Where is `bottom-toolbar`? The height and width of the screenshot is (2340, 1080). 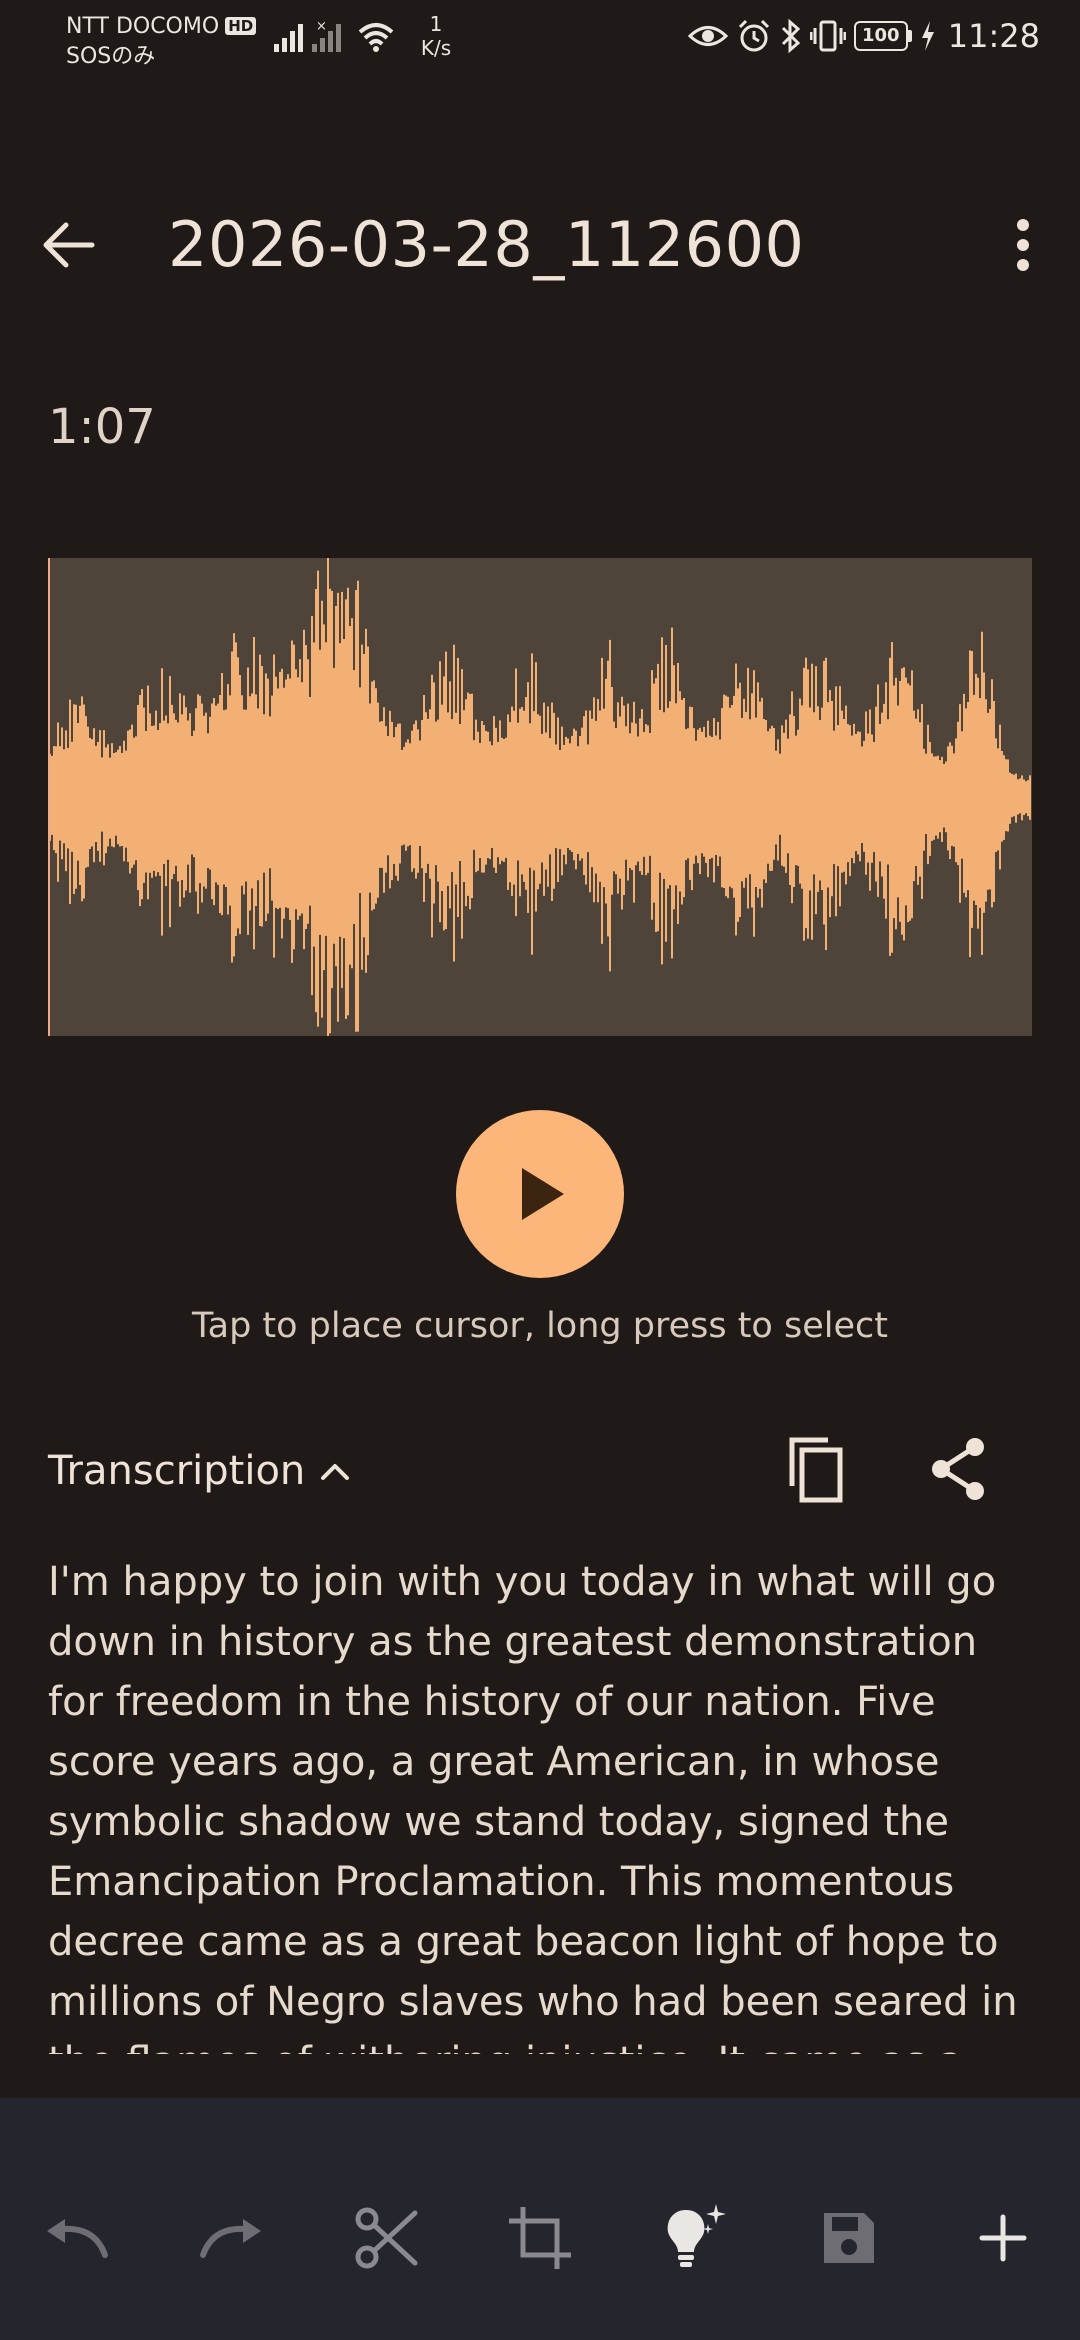
bottom-toolbar is located at coordinates (540, 2219).